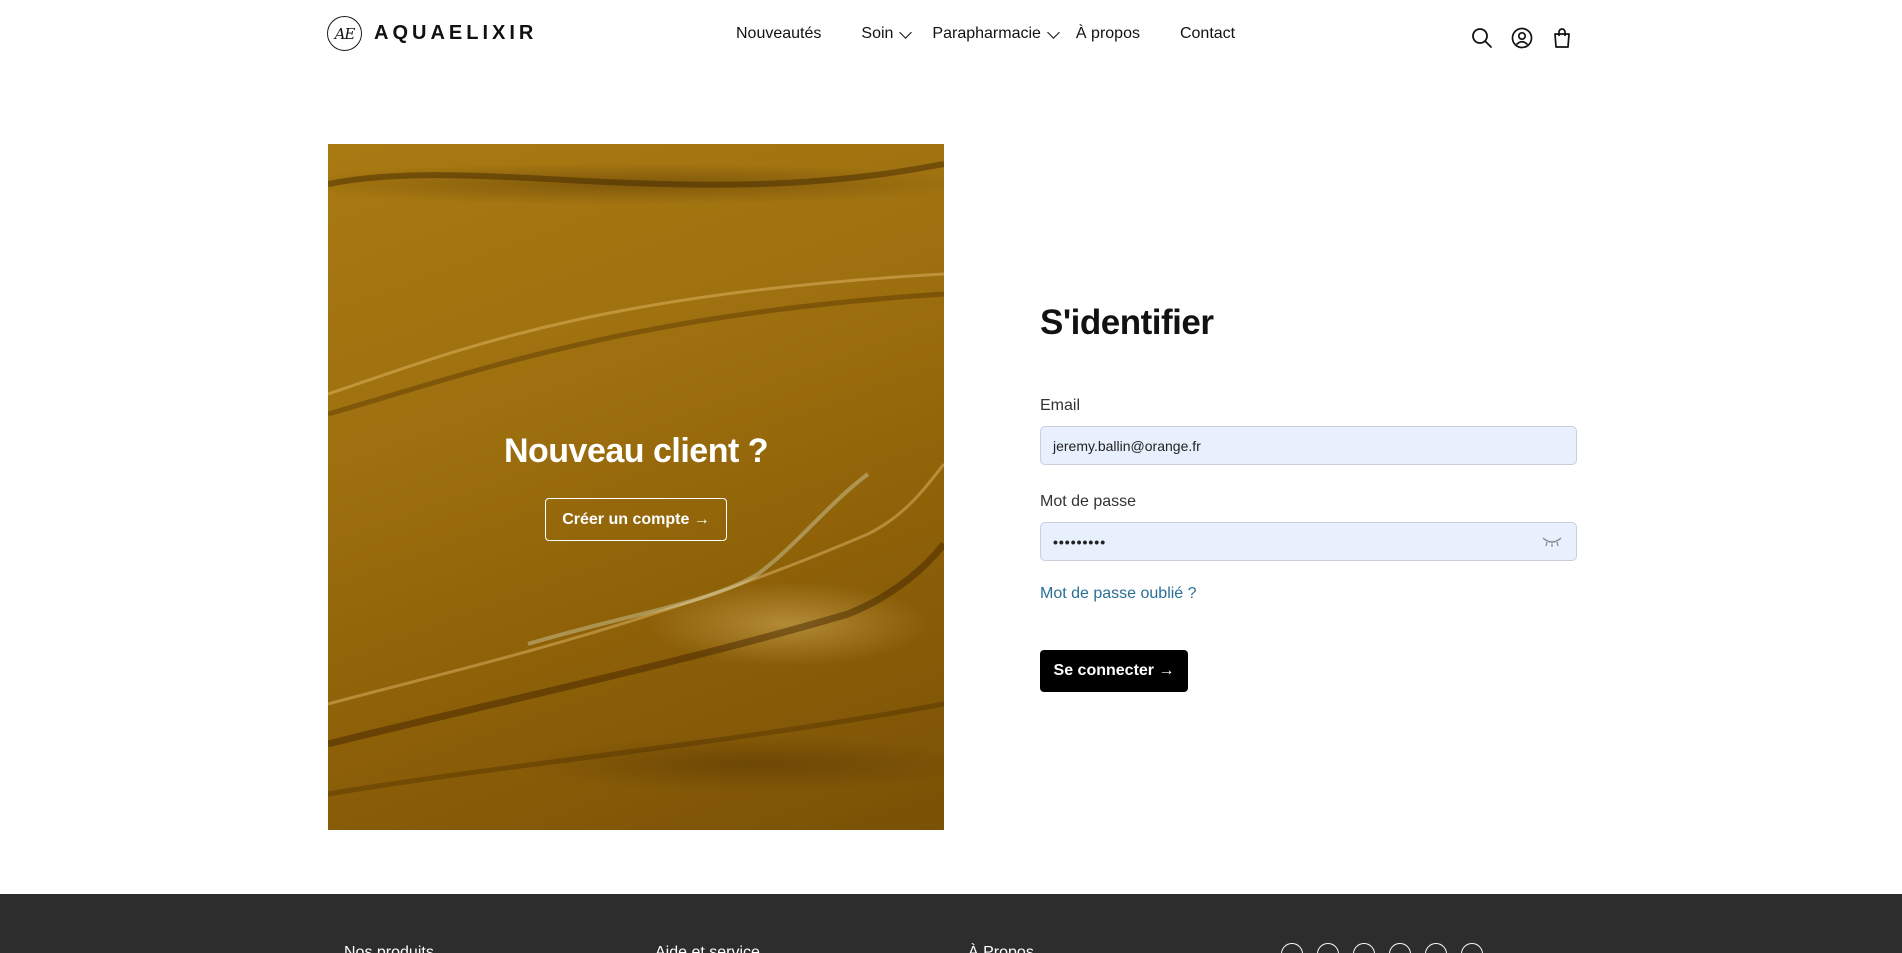 The height and width of the screenshot is (953, 1902). I want to click on account-icon, so click(1522, 38).